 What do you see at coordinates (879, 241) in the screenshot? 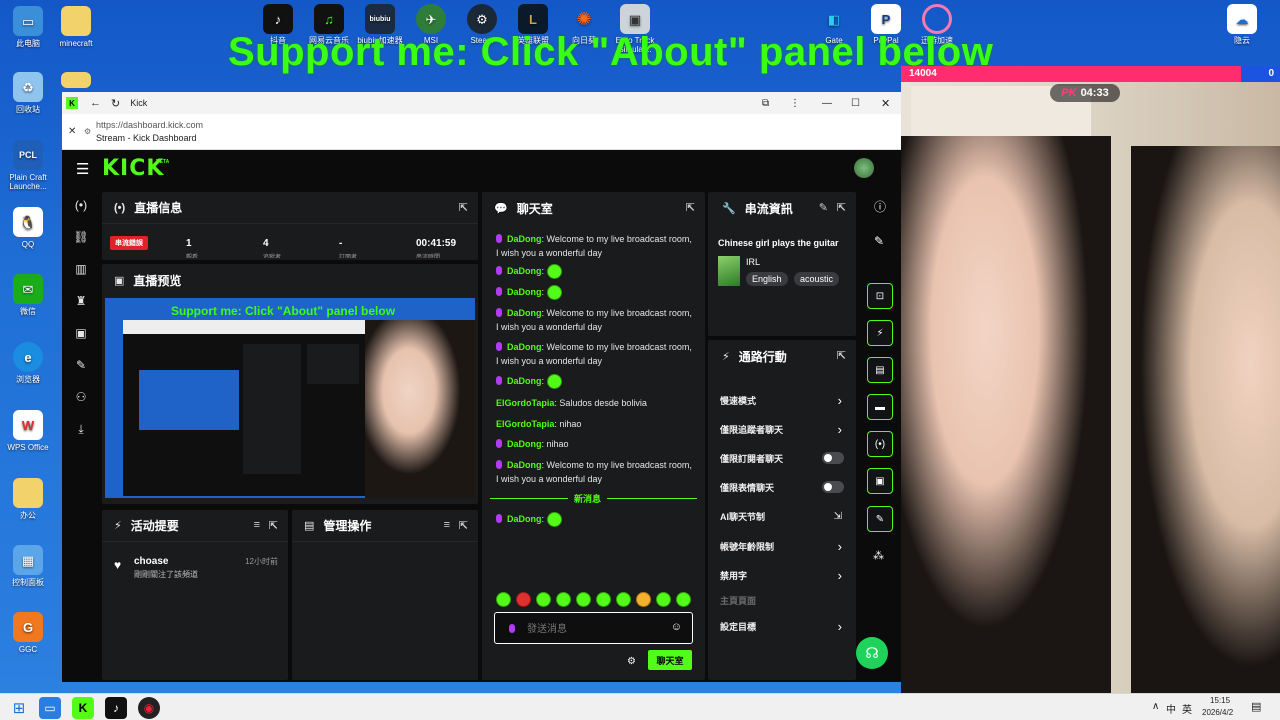
I see `pencil-icon: ✎` at bounding box center [879, 241].